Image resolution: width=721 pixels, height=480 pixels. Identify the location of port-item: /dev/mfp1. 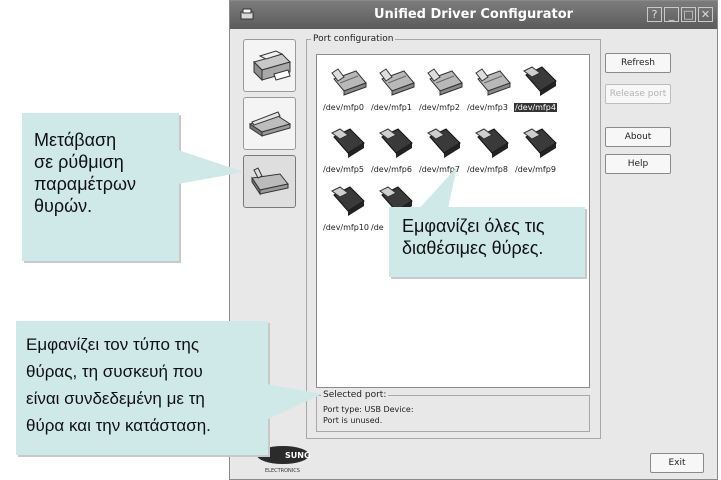
(398, 90).